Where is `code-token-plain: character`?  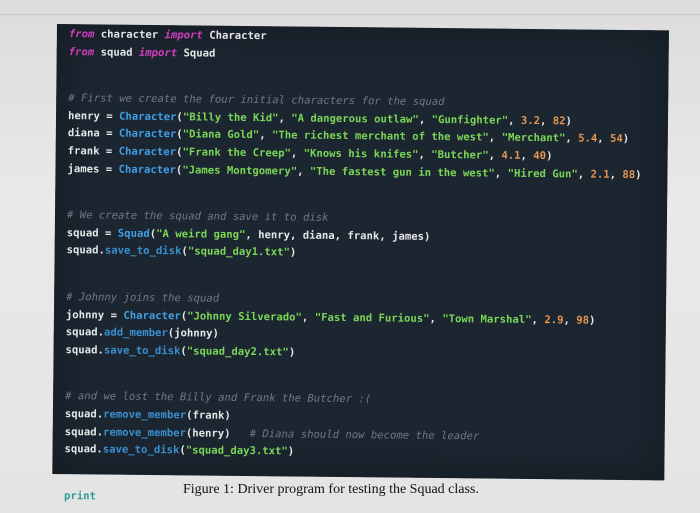 code-token-plain: character is located at coordinates (129, 35).